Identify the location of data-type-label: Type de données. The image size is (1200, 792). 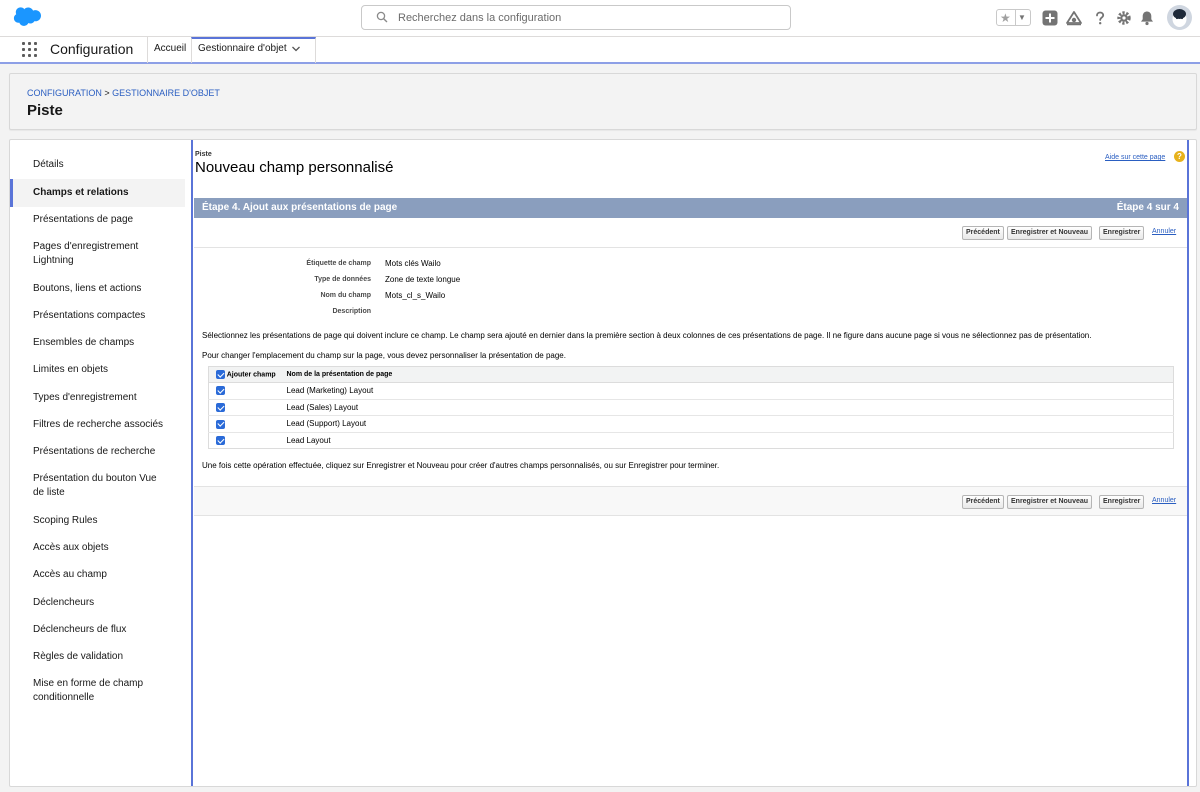
(342, 279).